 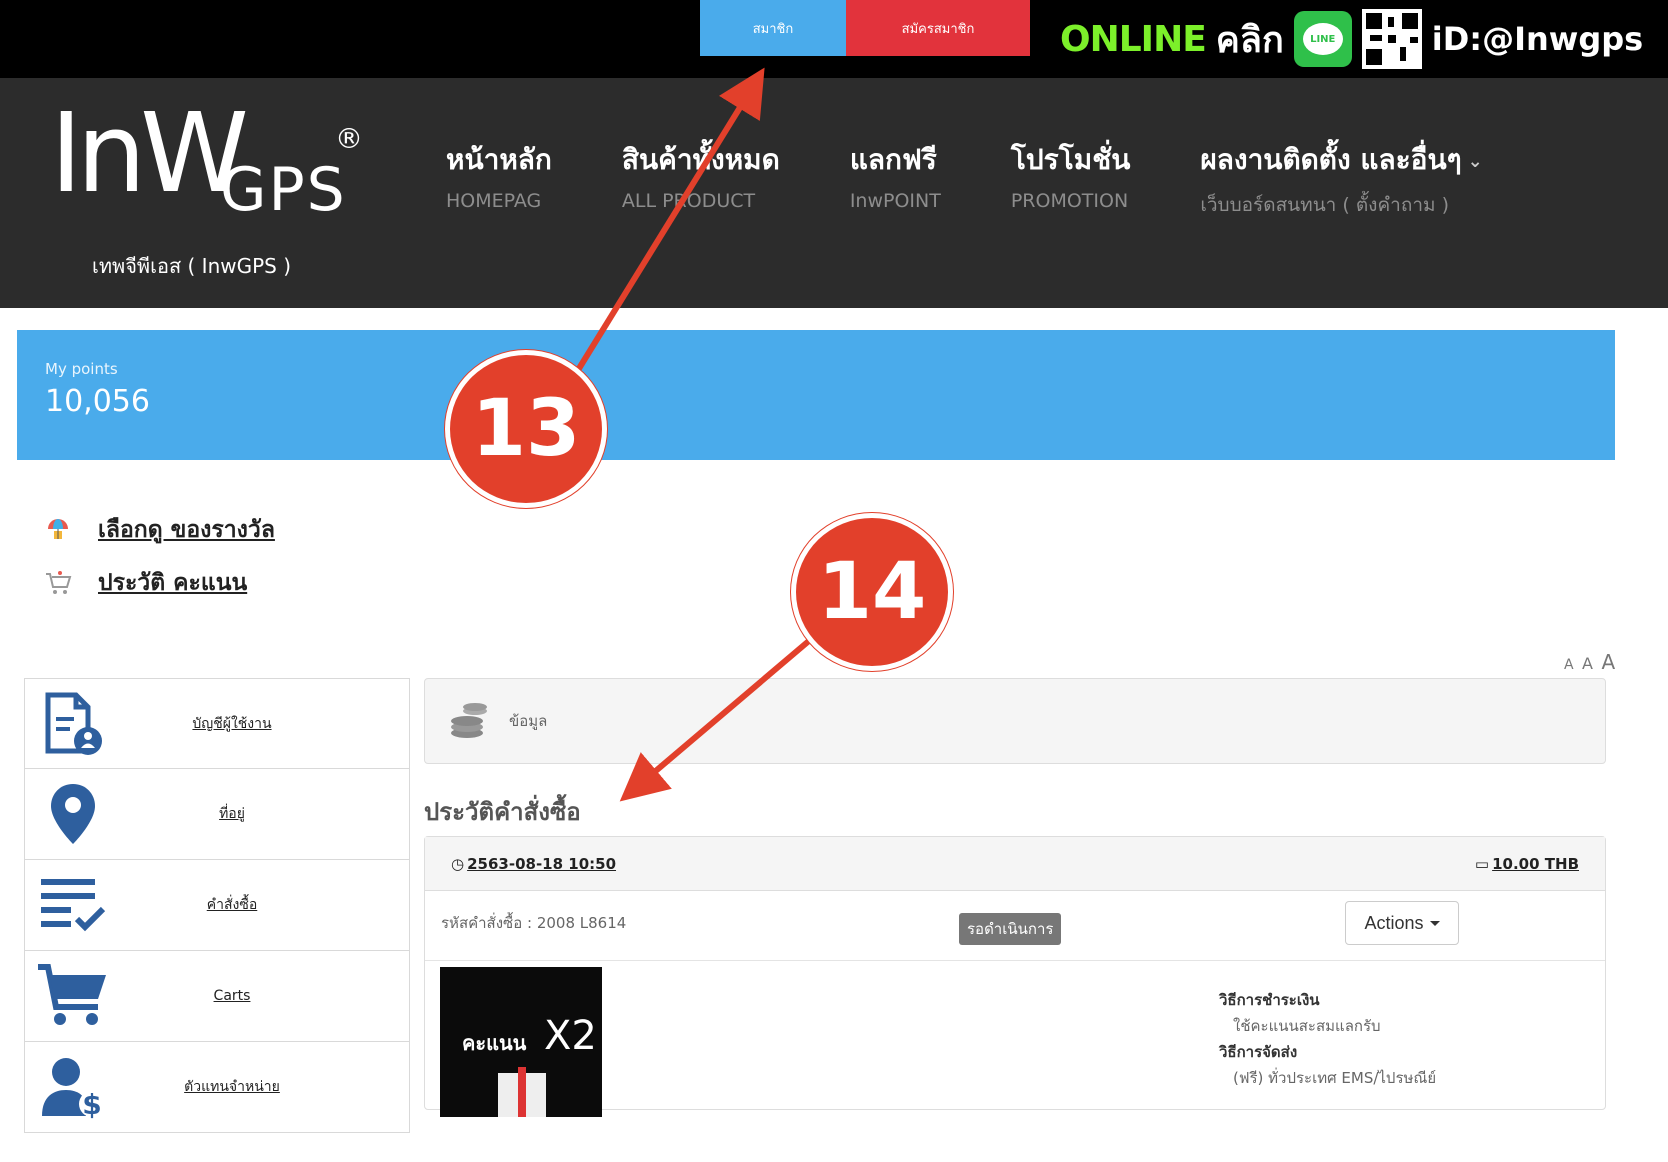 What do you see at coordinates (502, 812) in the screenshot?
I see `order-history-title: ประวัติคำสั่งซื้อ` at bounding box center [502, 812].